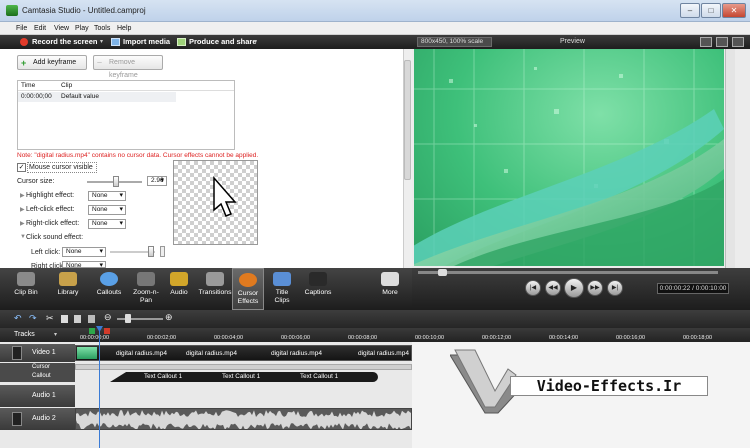 This screenshot has height=448, width=750. Describe the element at coordinates (21, 167) in the screenshot. I see `mouse-cursor-visible-checkbox: ✓` at that location.